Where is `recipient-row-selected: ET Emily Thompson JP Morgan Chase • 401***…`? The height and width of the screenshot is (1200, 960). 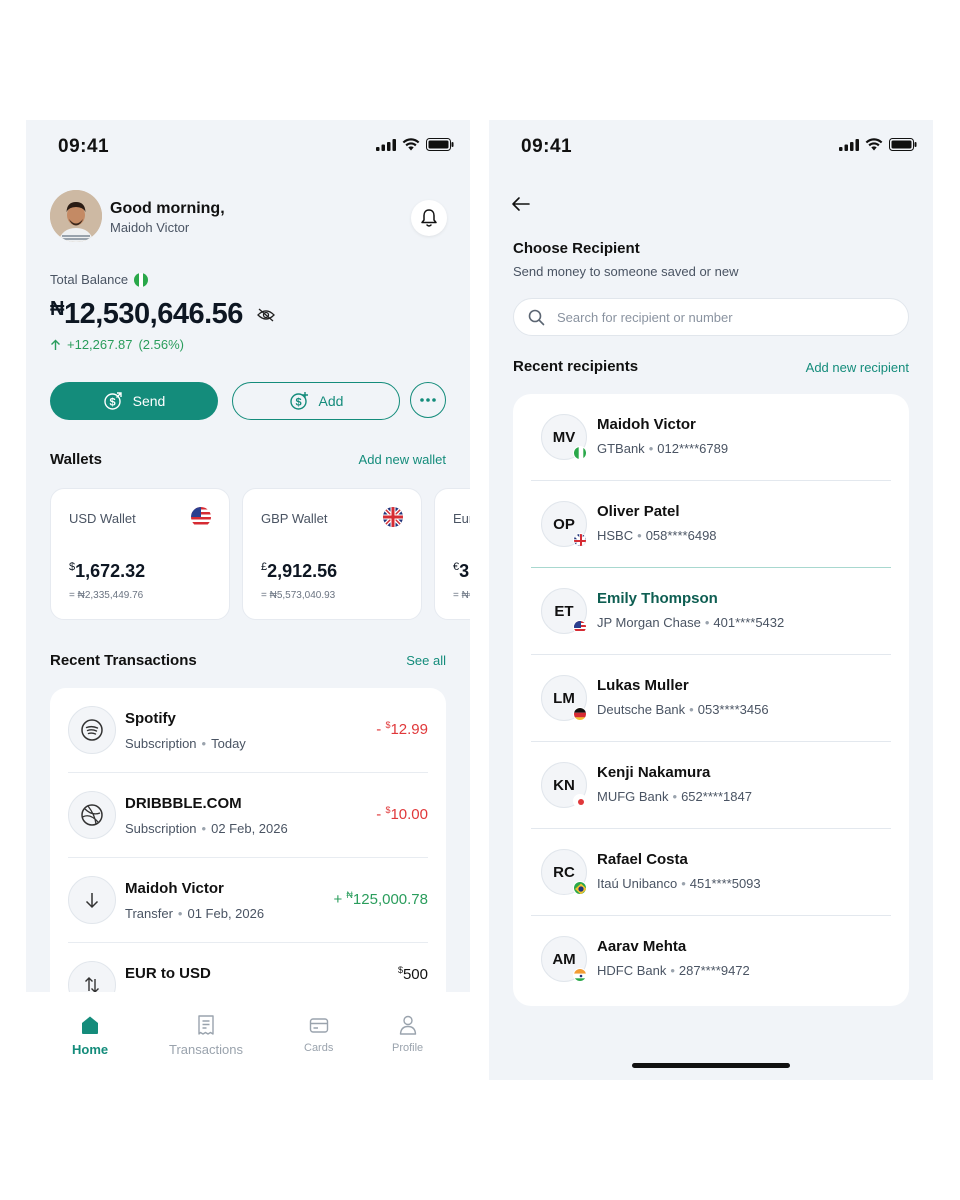 recipient-row-selected: ET Emily Thompson JP Morgan Chase • 401***… is located at coordinates (711, 611).